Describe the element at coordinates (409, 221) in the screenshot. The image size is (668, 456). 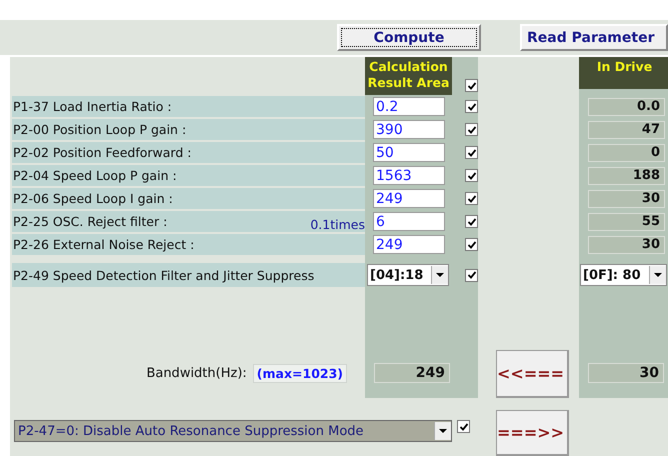
I see `value-field: 6` at that location.